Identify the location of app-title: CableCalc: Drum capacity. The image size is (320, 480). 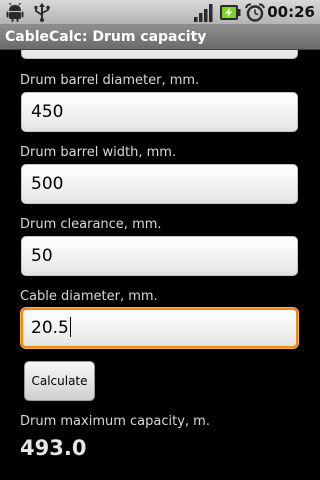
(106, 37).